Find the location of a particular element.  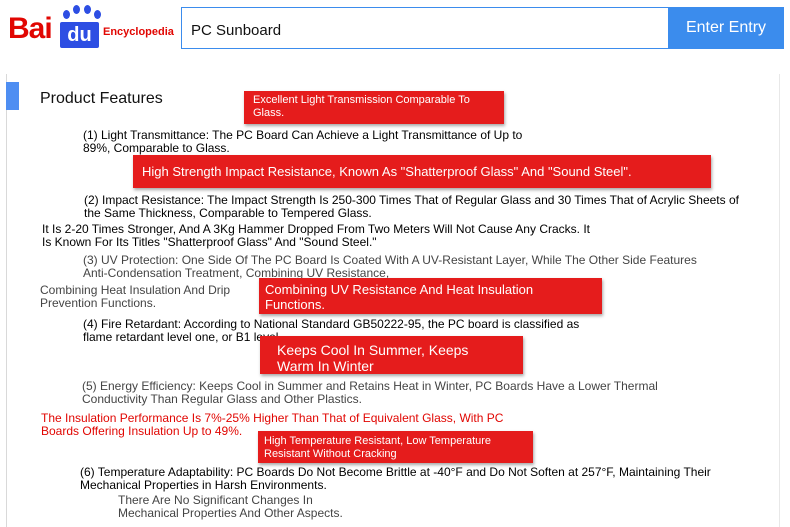

logo-encyclopedia-text: Encyclopedia is located at coordinates (138, 32).